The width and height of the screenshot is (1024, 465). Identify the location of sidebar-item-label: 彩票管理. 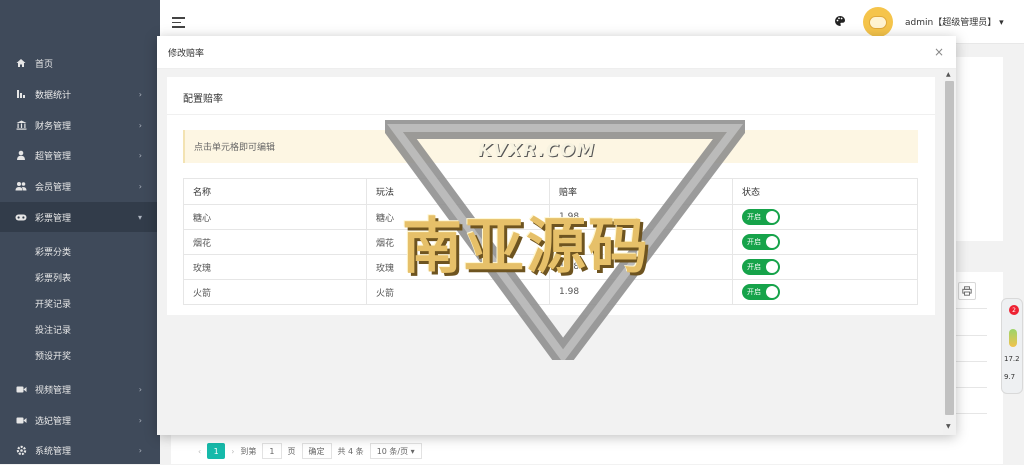
(53, 218).